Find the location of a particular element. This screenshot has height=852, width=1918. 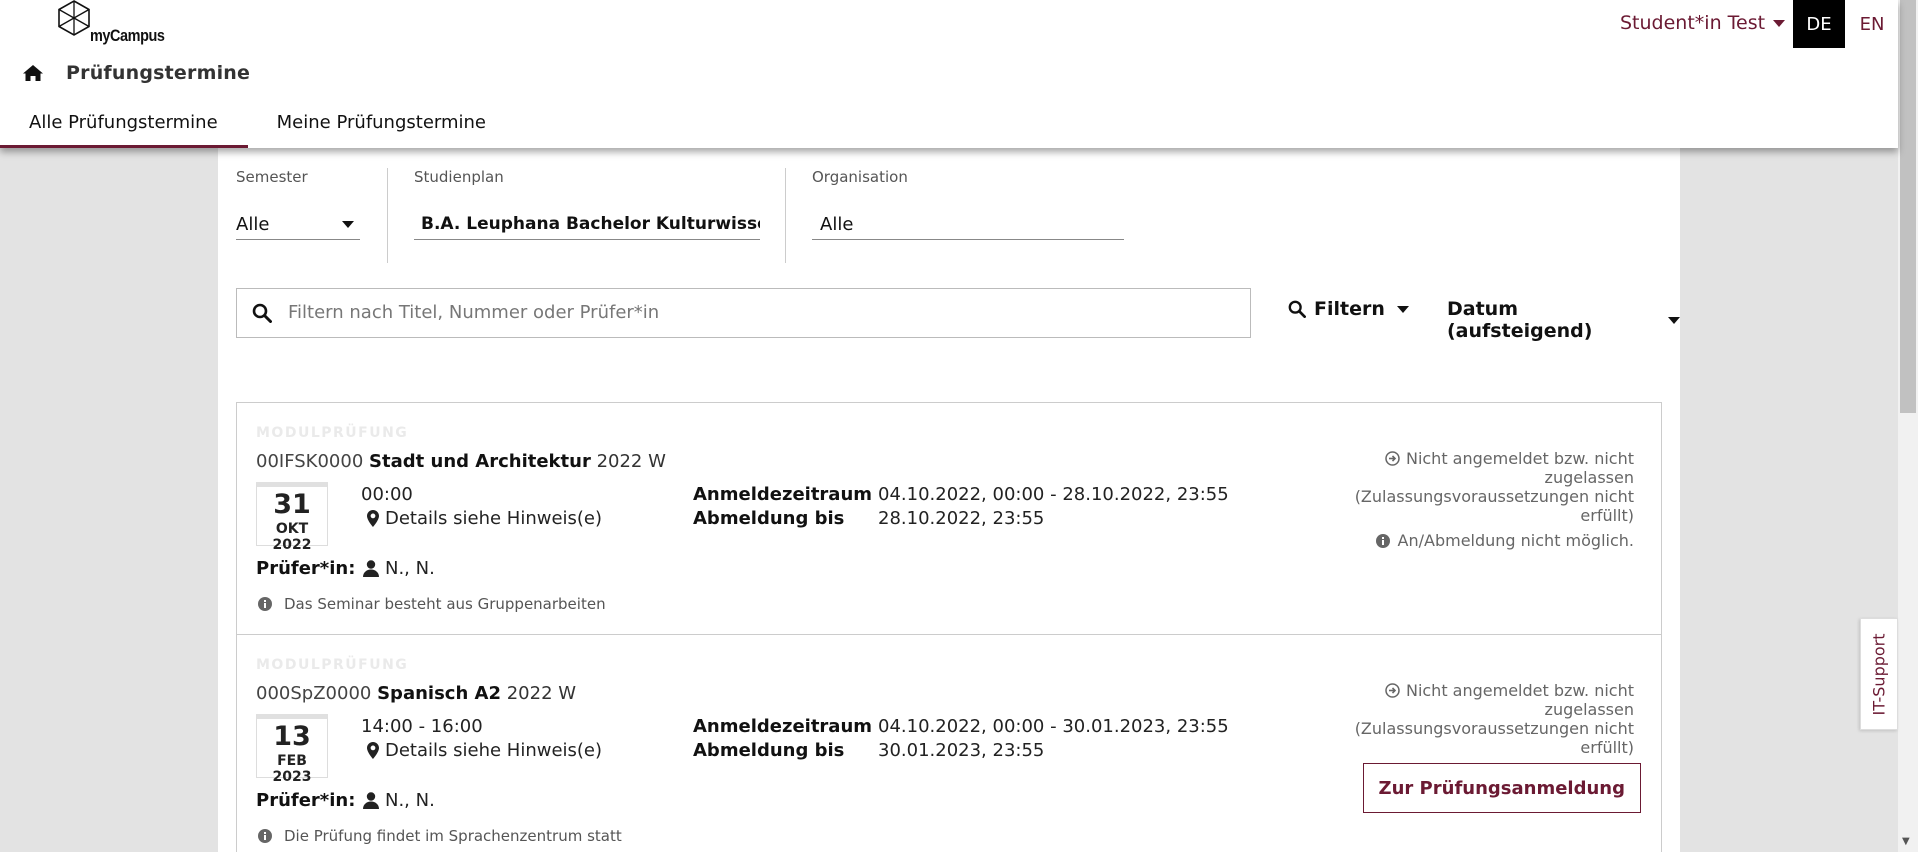

sort-button: Datum (aufsteigend) is located at coordinates (1563, 320).